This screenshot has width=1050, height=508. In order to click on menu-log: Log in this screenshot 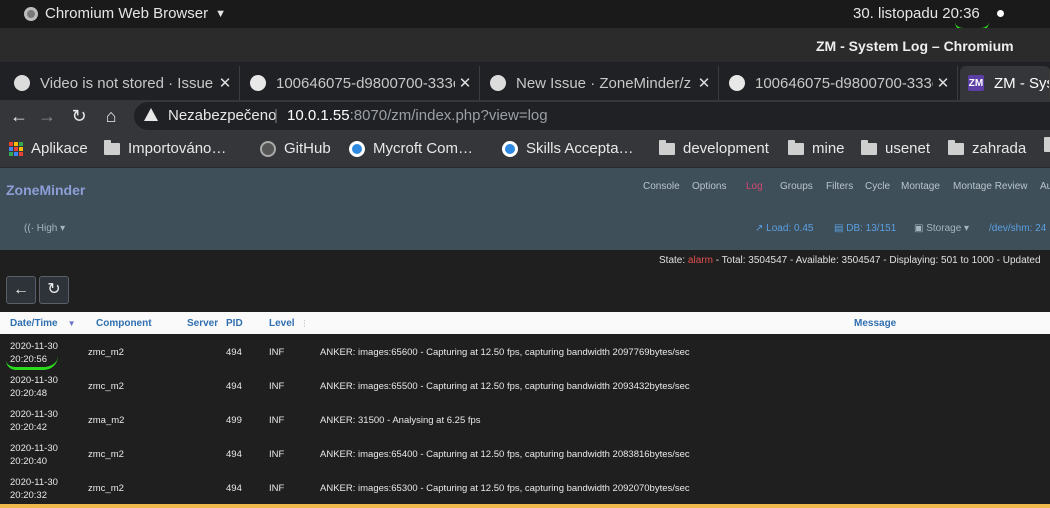, I will do `click(754, 186)`.